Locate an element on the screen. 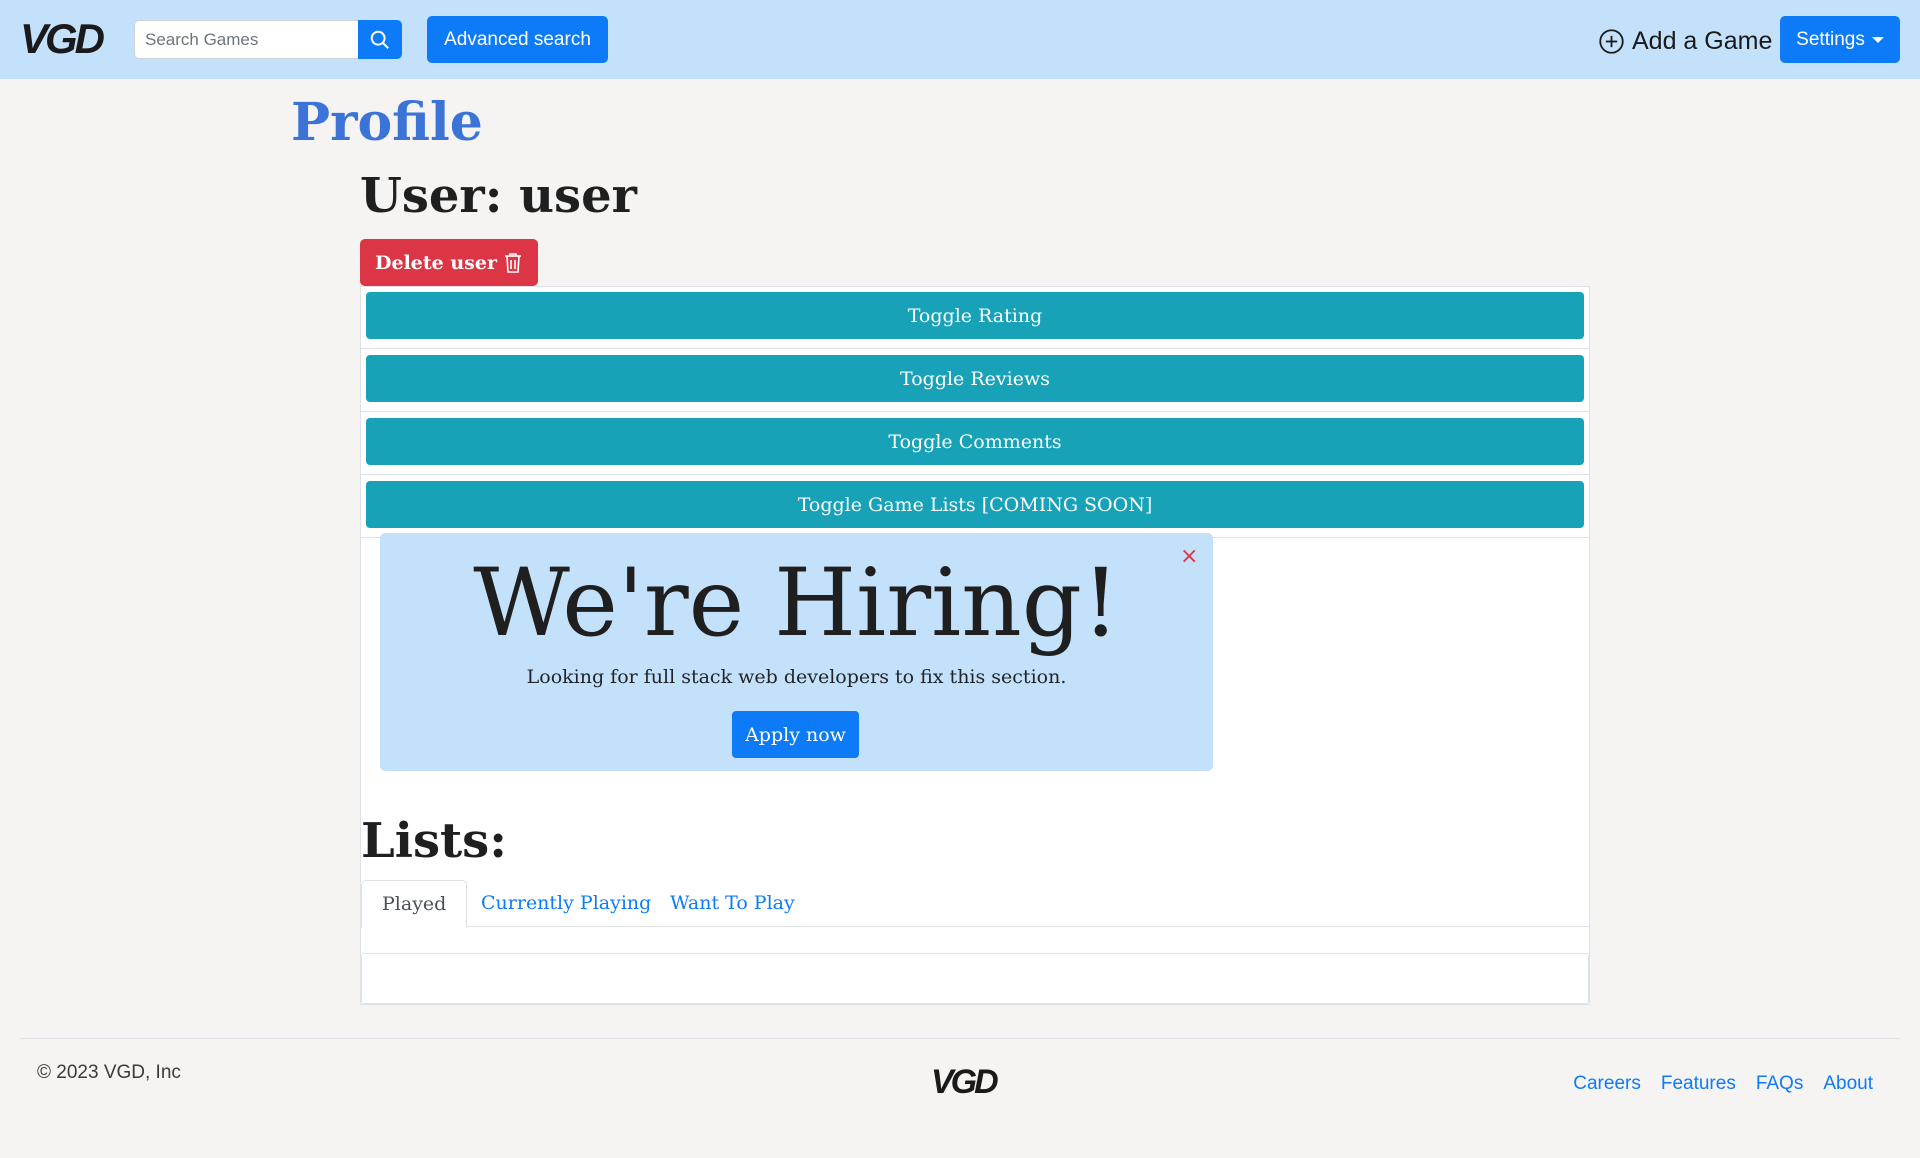 This screenshot has height=1158, width=1920. toggle-comments-button: Toggle Comments is located at coordinates (975, 441).